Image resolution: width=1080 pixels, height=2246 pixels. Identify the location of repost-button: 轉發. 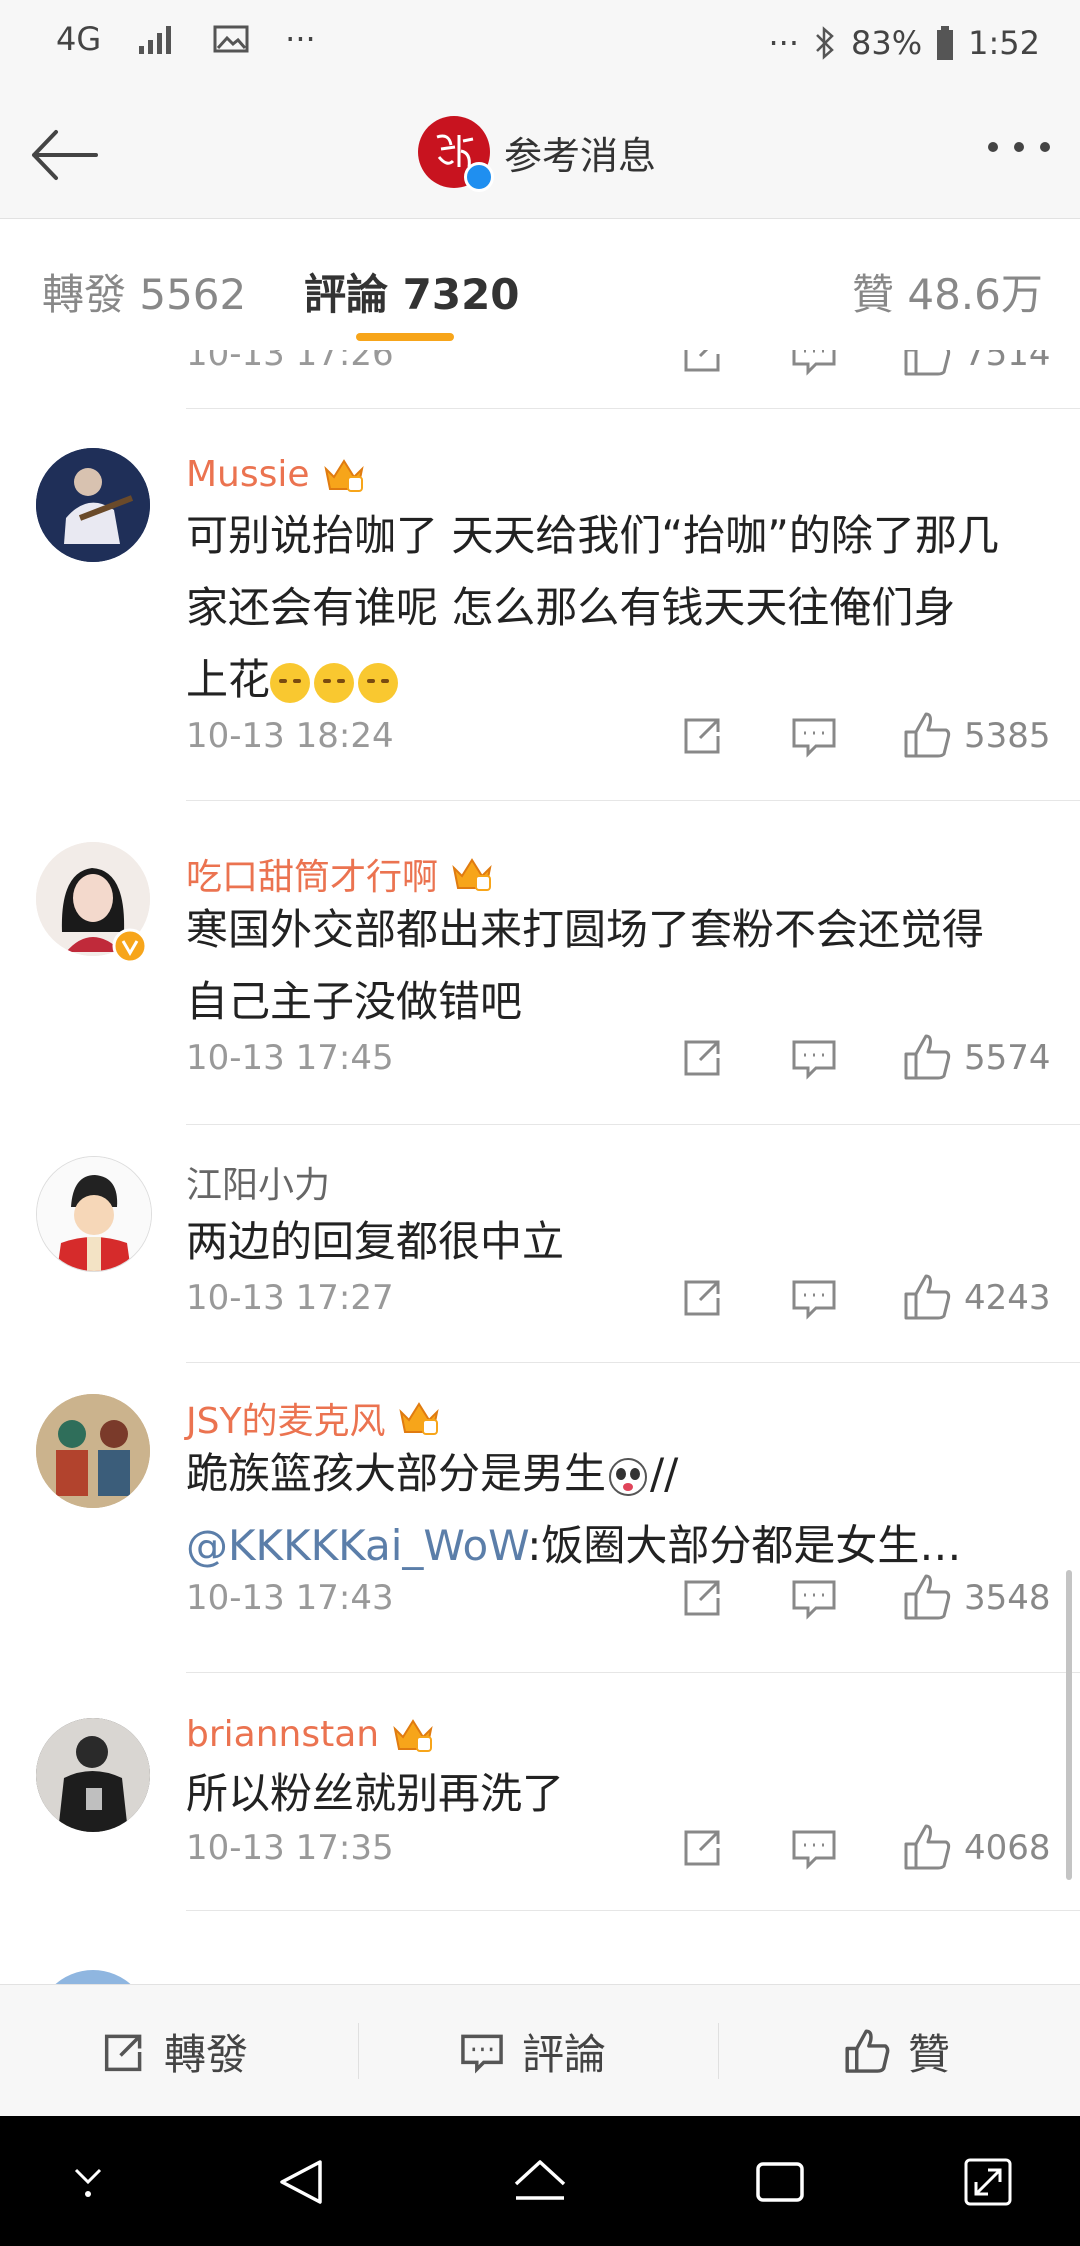
(173, 2051).